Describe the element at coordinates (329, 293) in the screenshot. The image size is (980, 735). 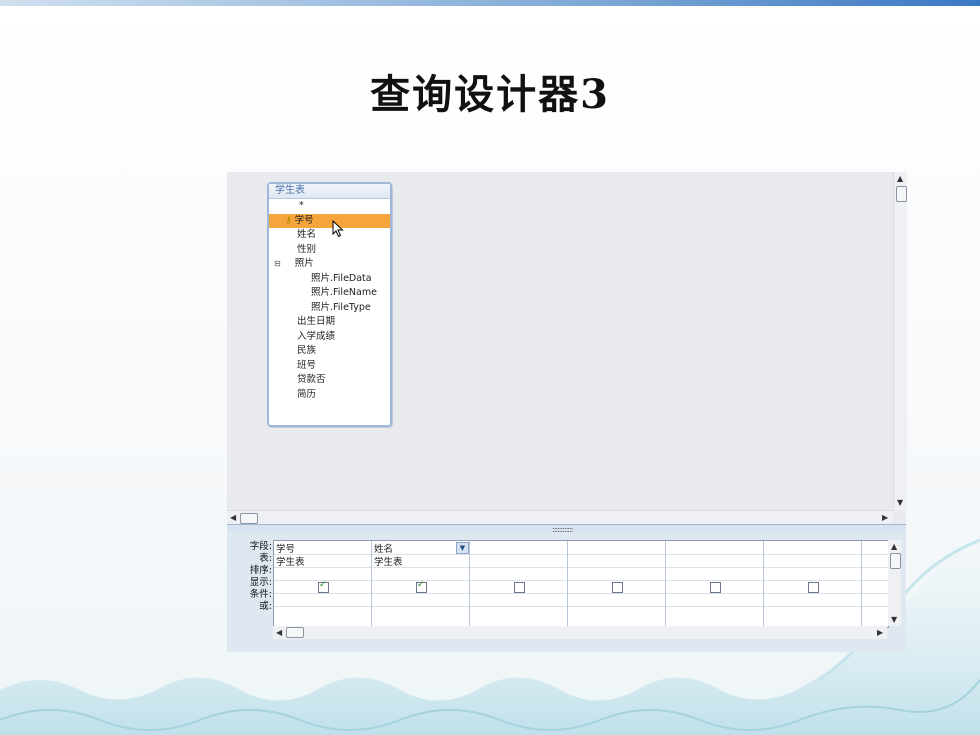
I see `field-item-filename: 照片.FileName` at that location.